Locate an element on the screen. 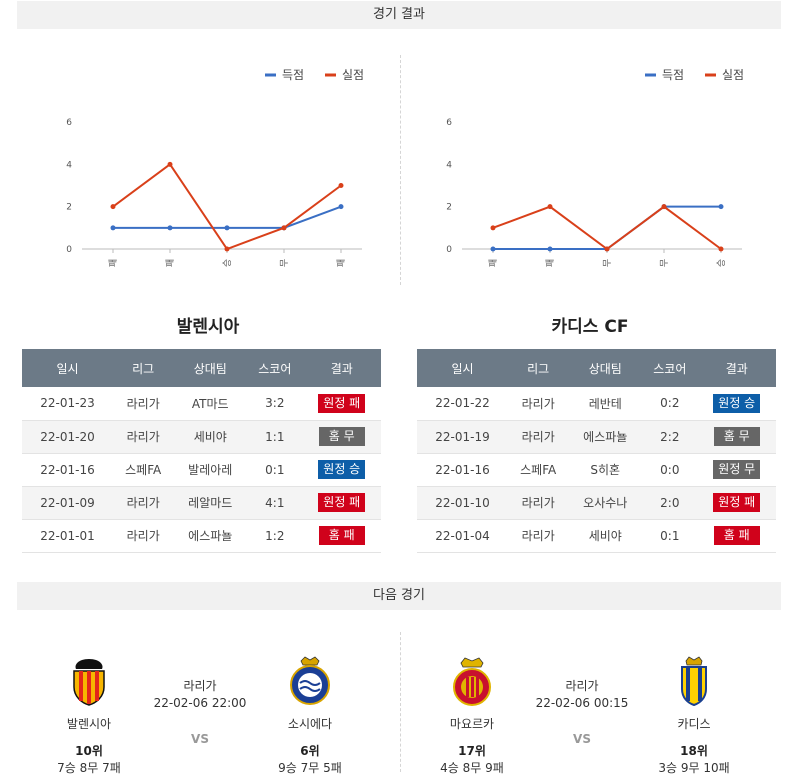 Image resolution: width=795 pixels, height=783 pixels. table-row: 22-01-22 라리가 레반테 0:2 원정 승 is located at coordinates (596, 404).